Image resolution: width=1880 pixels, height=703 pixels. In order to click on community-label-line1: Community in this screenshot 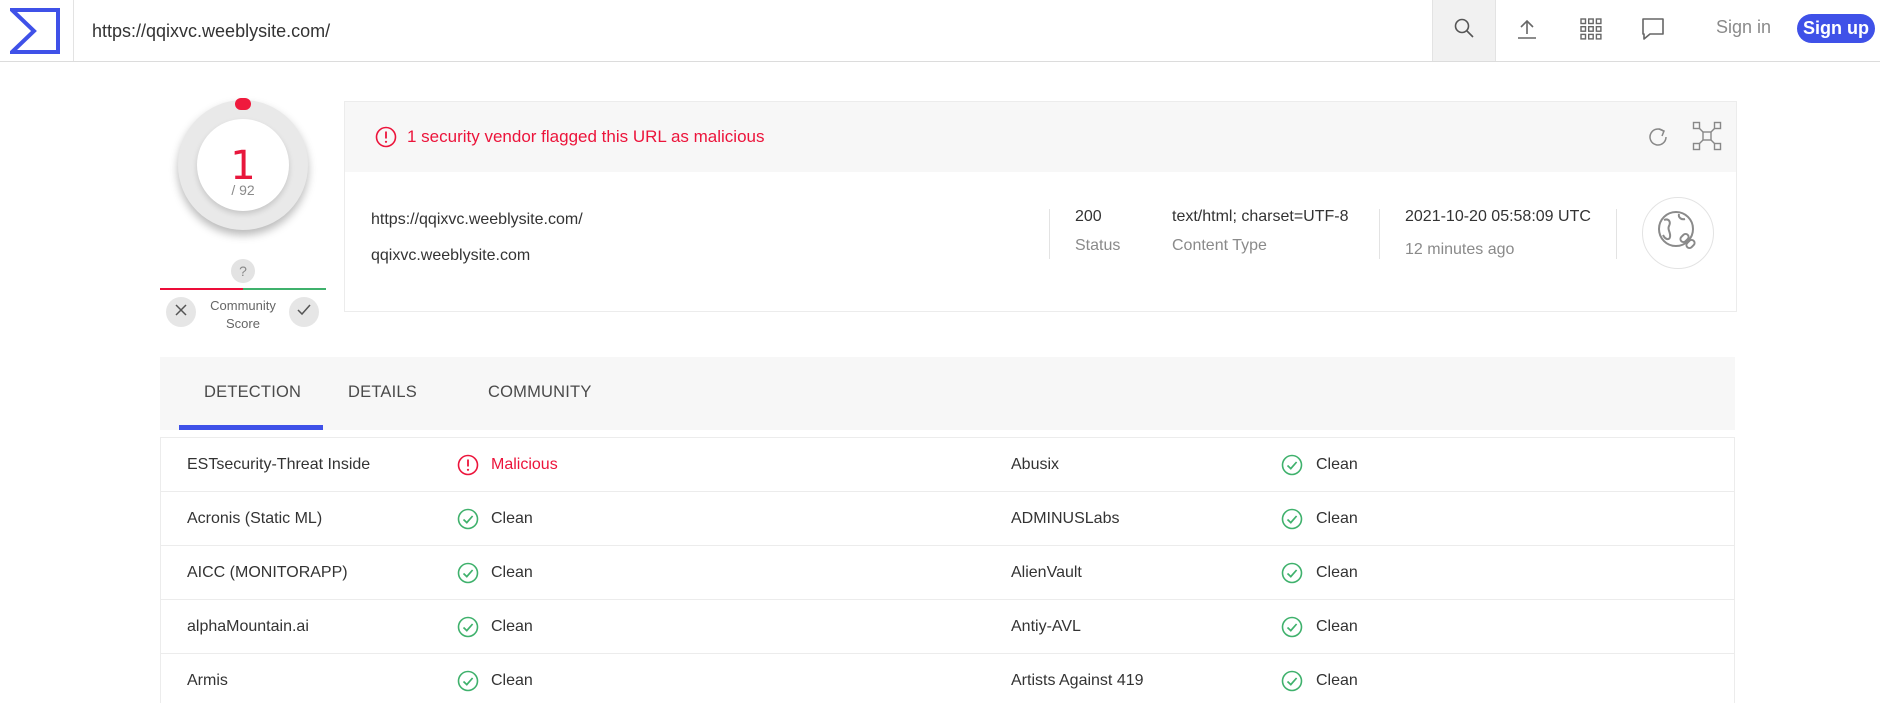, I will do `click(243, 305)`.